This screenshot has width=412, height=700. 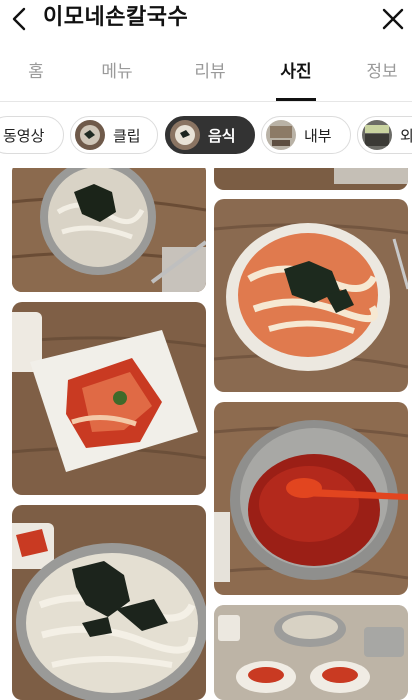 I want to click on photo-top-right-partial, so click(x=311, y=179).